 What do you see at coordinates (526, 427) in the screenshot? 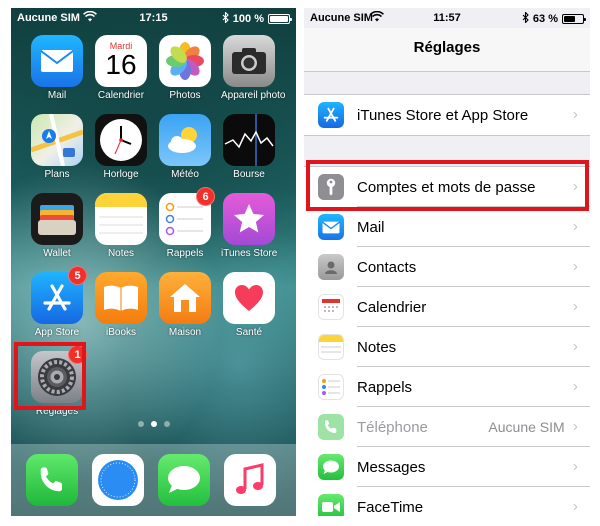
I see `settings-row-value: Aucune SIM` at bounding box center [526, 427].